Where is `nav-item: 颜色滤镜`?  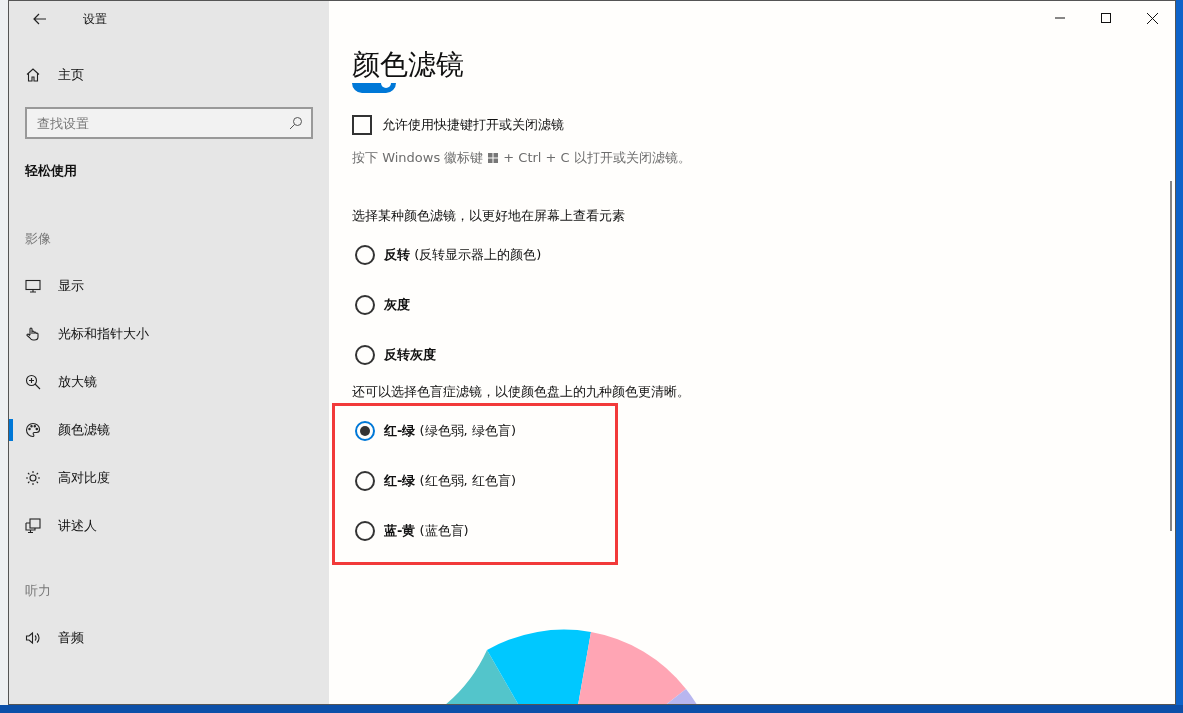
nav-item: 颜色滤镜 is located at coordinates (169, 430).